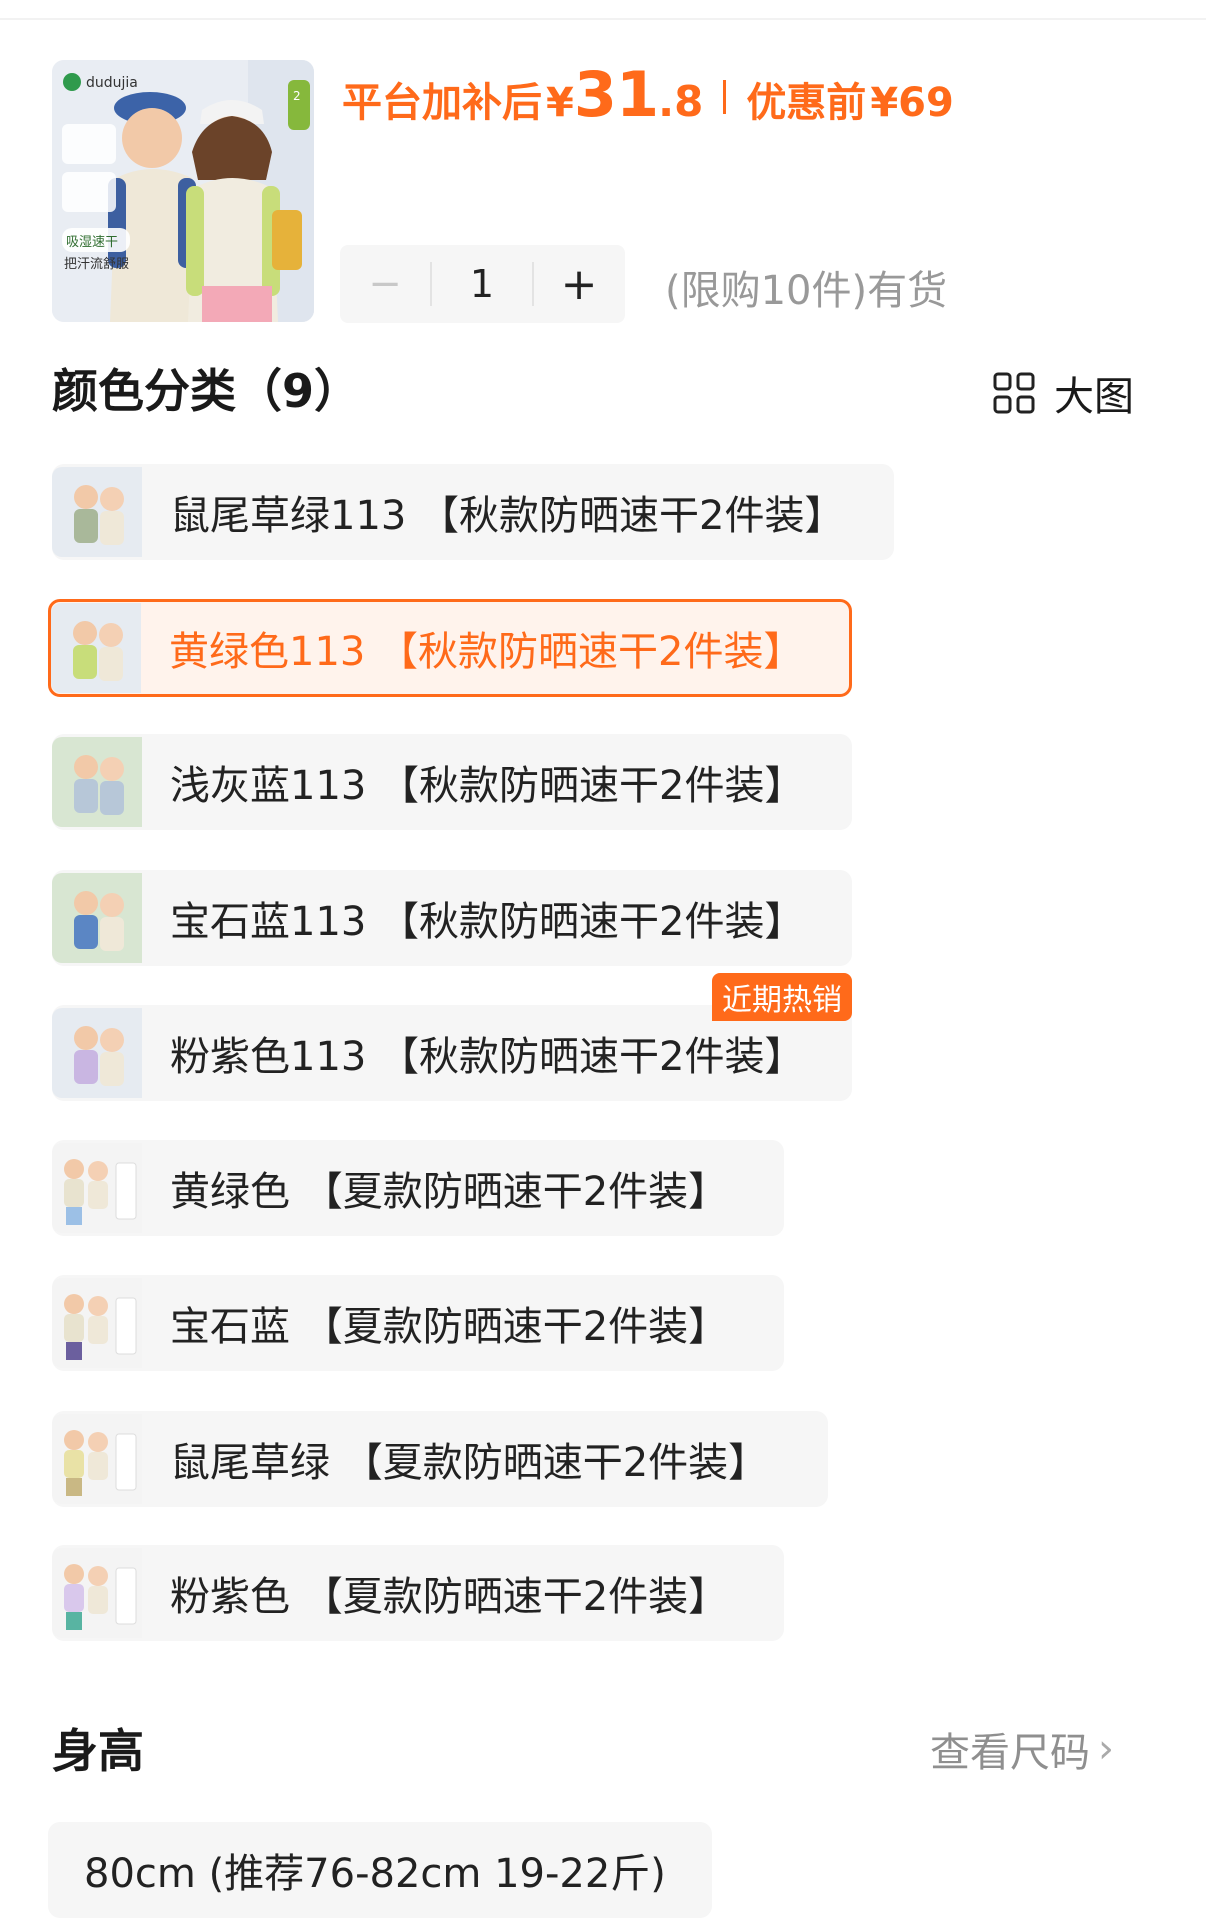 Image resolution: width=1206 pixels, height=1918 pixels. I want to click on top-divider, so click(603, 19).